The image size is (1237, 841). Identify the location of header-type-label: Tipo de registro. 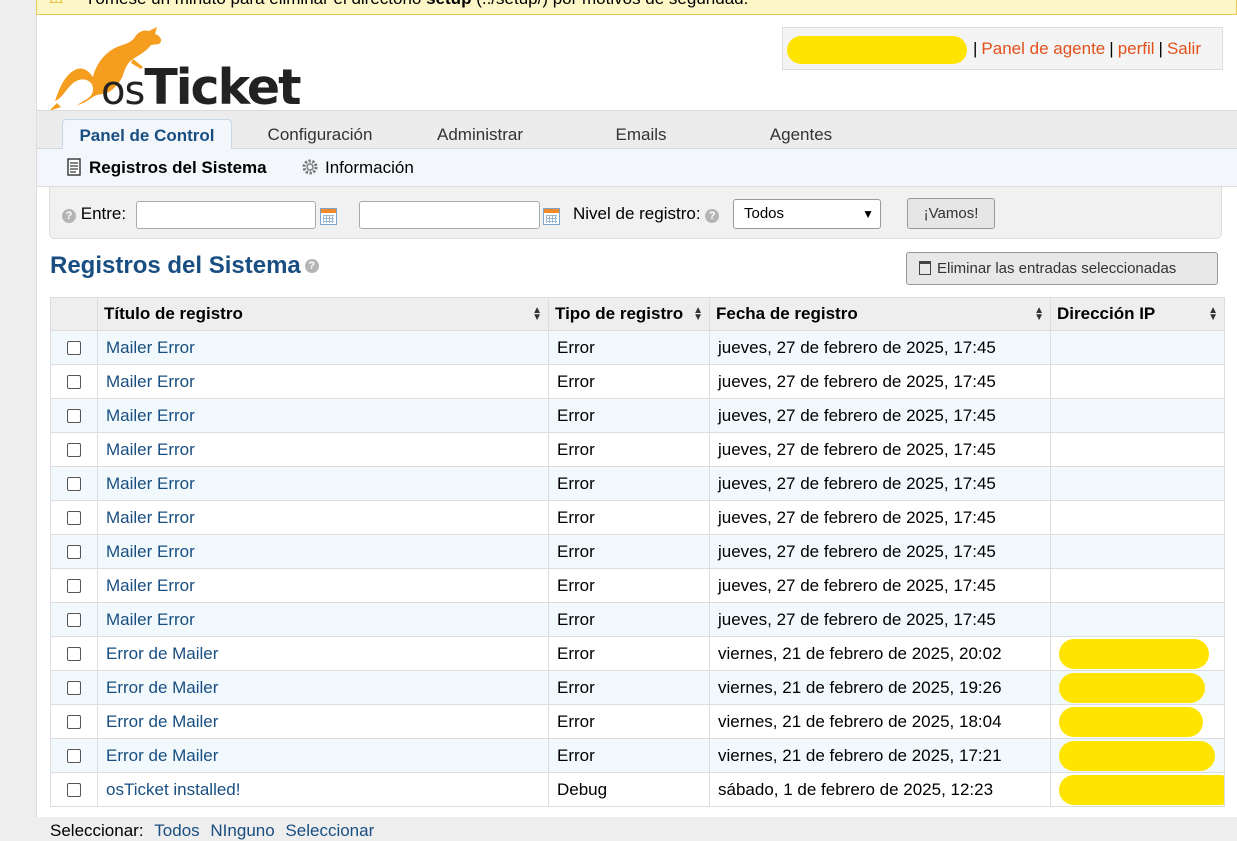
(619, 313).